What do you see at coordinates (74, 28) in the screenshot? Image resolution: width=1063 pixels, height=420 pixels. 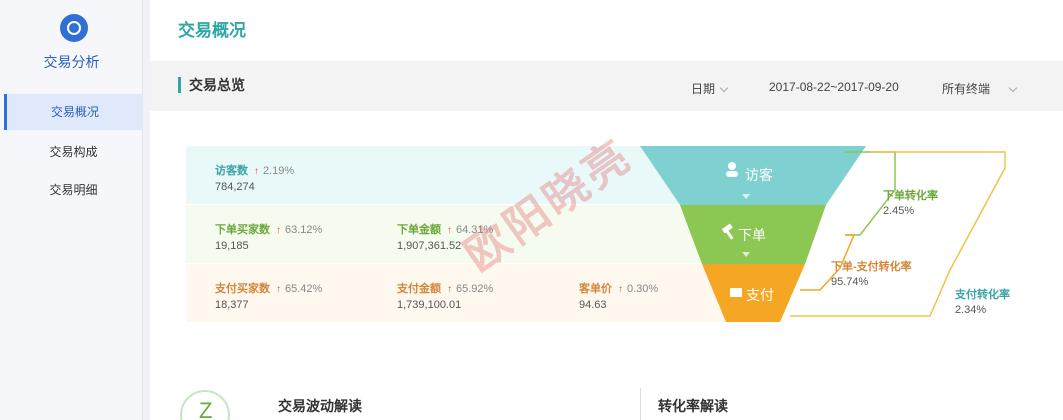 I see `trade-analysis-icon` at bounding box center [74, 28].